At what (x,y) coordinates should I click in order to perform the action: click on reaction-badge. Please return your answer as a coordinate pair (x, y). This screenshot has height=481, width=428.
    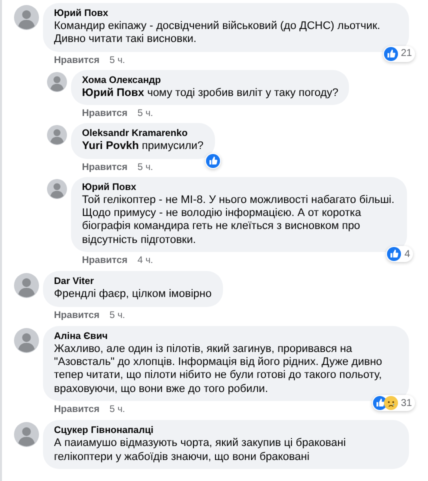
    Looking at the image, I should click on (212, 160).